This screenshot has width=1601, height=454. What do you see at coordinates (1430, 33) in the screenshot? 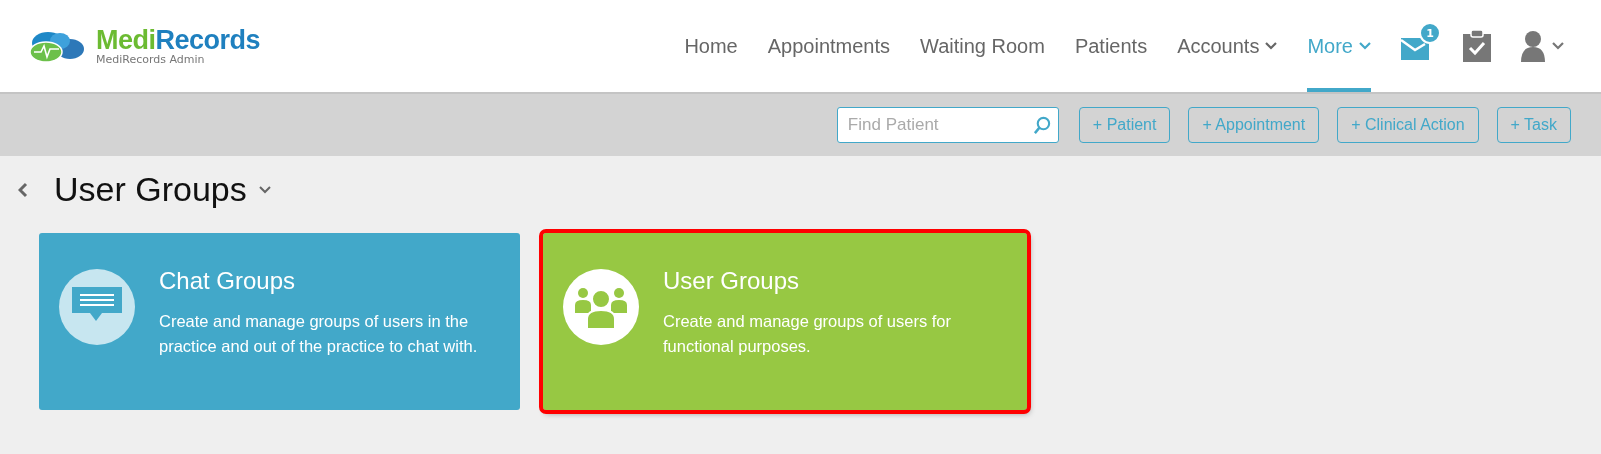
I see `notification-badge: 1` at bounding box center [1430, 33].